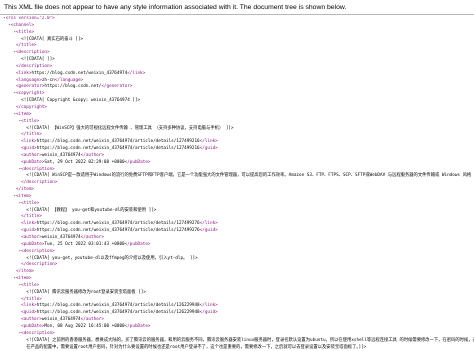 The image size is (474, 351). Describe the element at coordinates (52, 39) in the screenshot. I see `xml-cdata: <![CDATA[ 真实石的奋斗 ]]>` at that location.